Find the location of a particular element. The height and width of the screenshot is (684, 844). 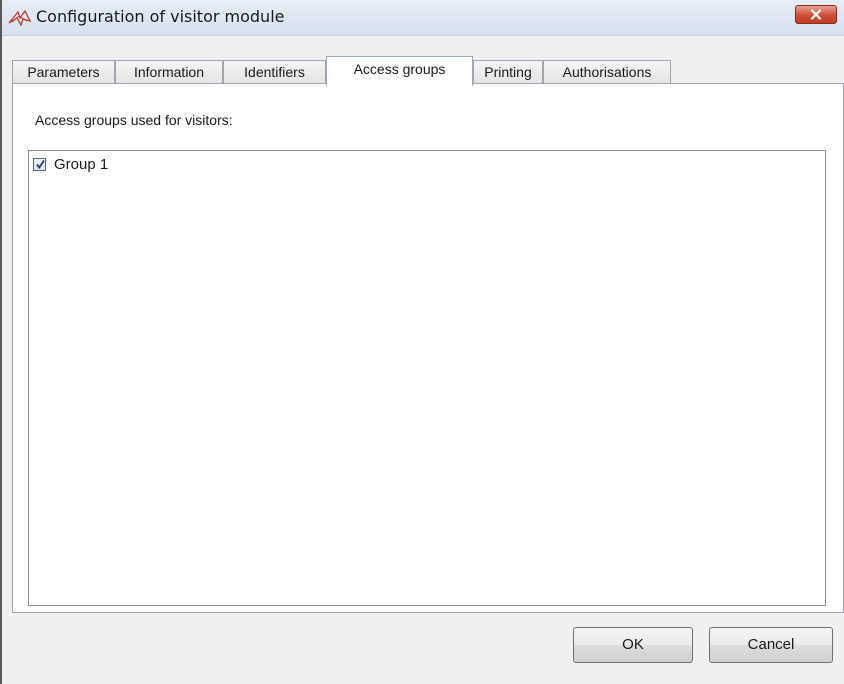

ok-button: OK is located at coordinates (633, 645).